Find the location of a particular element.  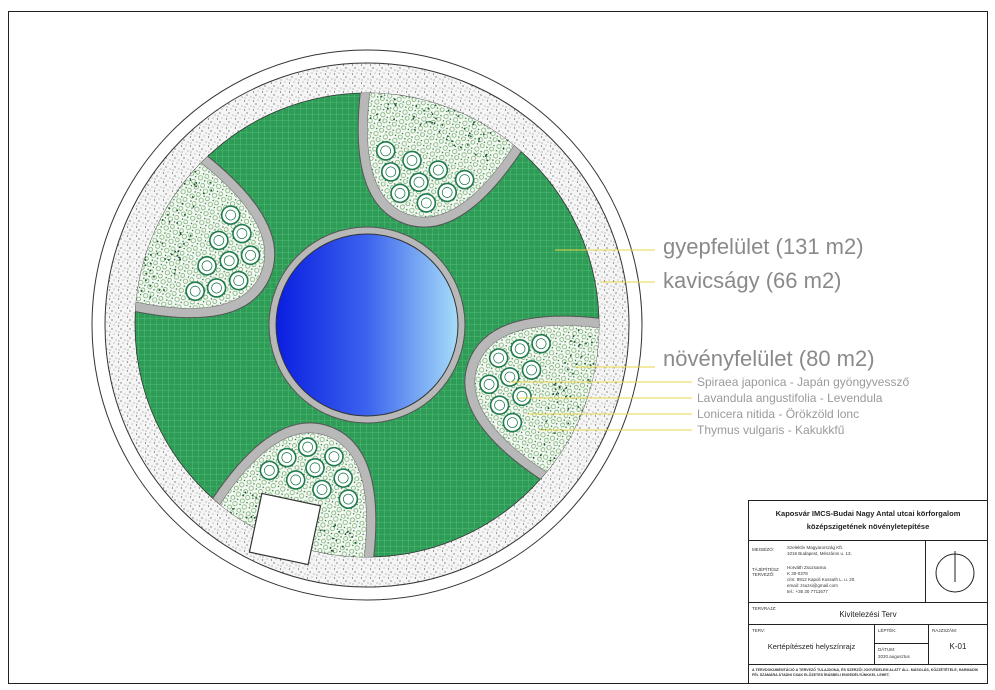

plan-type: Kivitelezési Terv is located at coordinates (868, 614).